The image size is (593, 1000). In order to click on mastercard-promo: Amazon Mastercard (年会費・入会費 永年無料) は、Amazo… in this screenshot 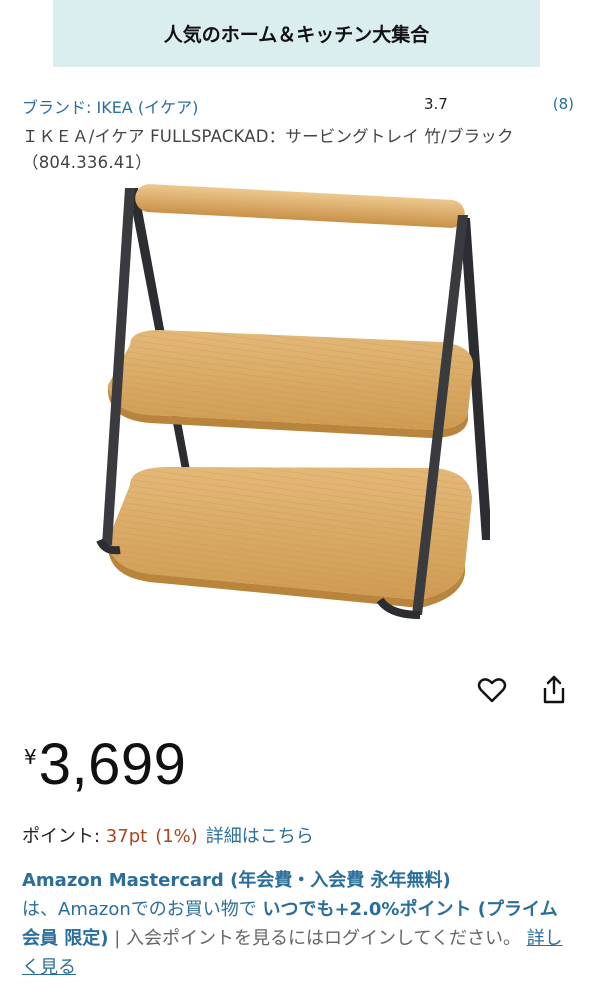, I will do `click(298, 924)`.